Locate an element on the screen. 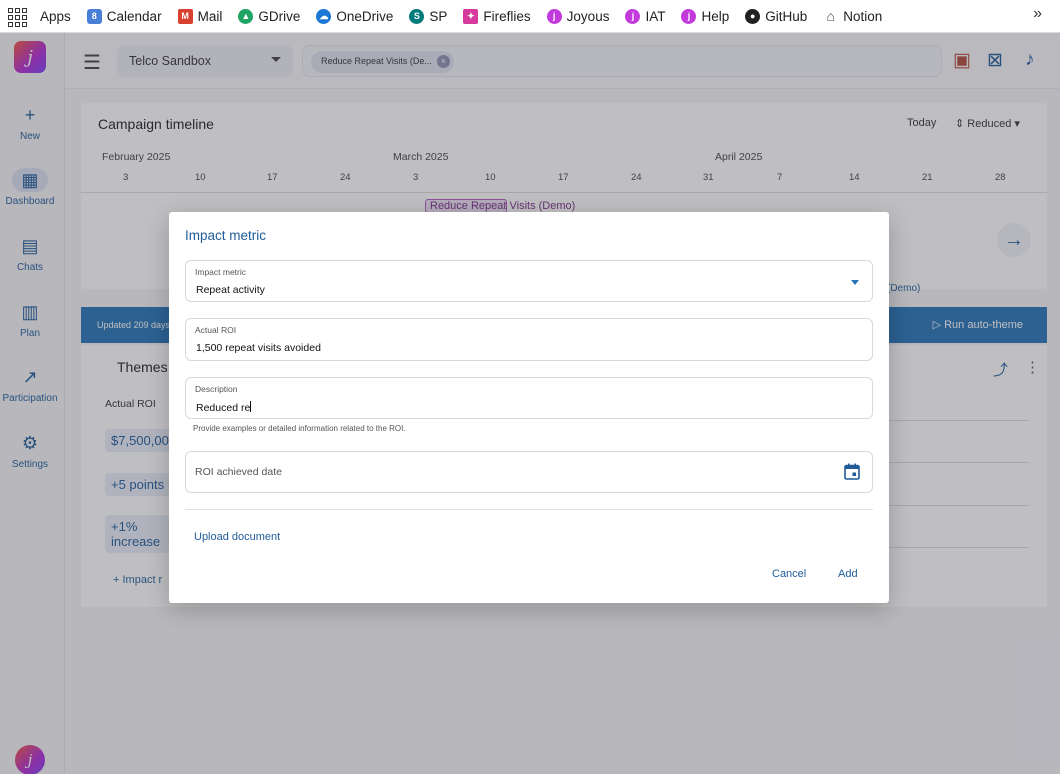 This screenshot has width=1060, height=774. bookmark-joyous: j Joyous is located at coordinates (578, 16).